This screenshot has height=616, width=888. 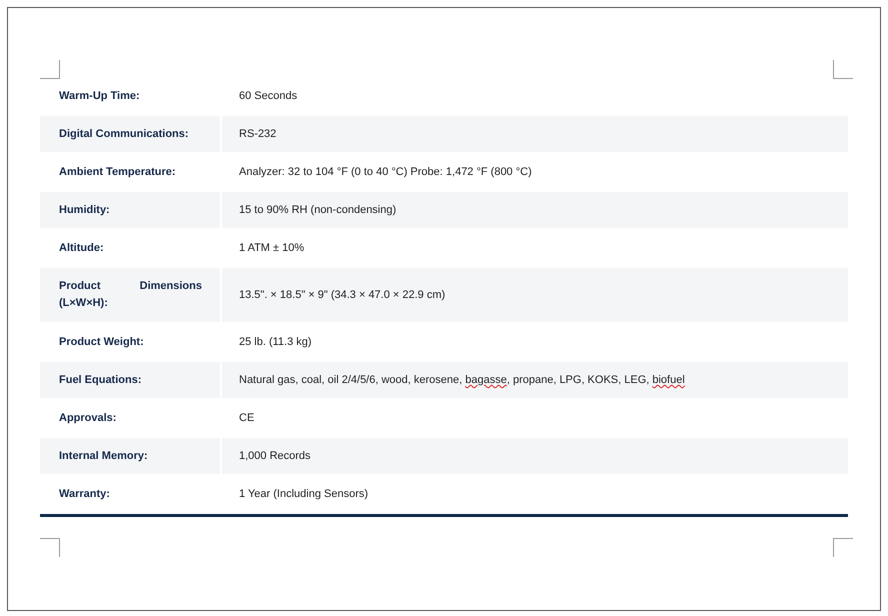 I want to click on spec-value: 60 Seconds, so click(x=268, y=96).